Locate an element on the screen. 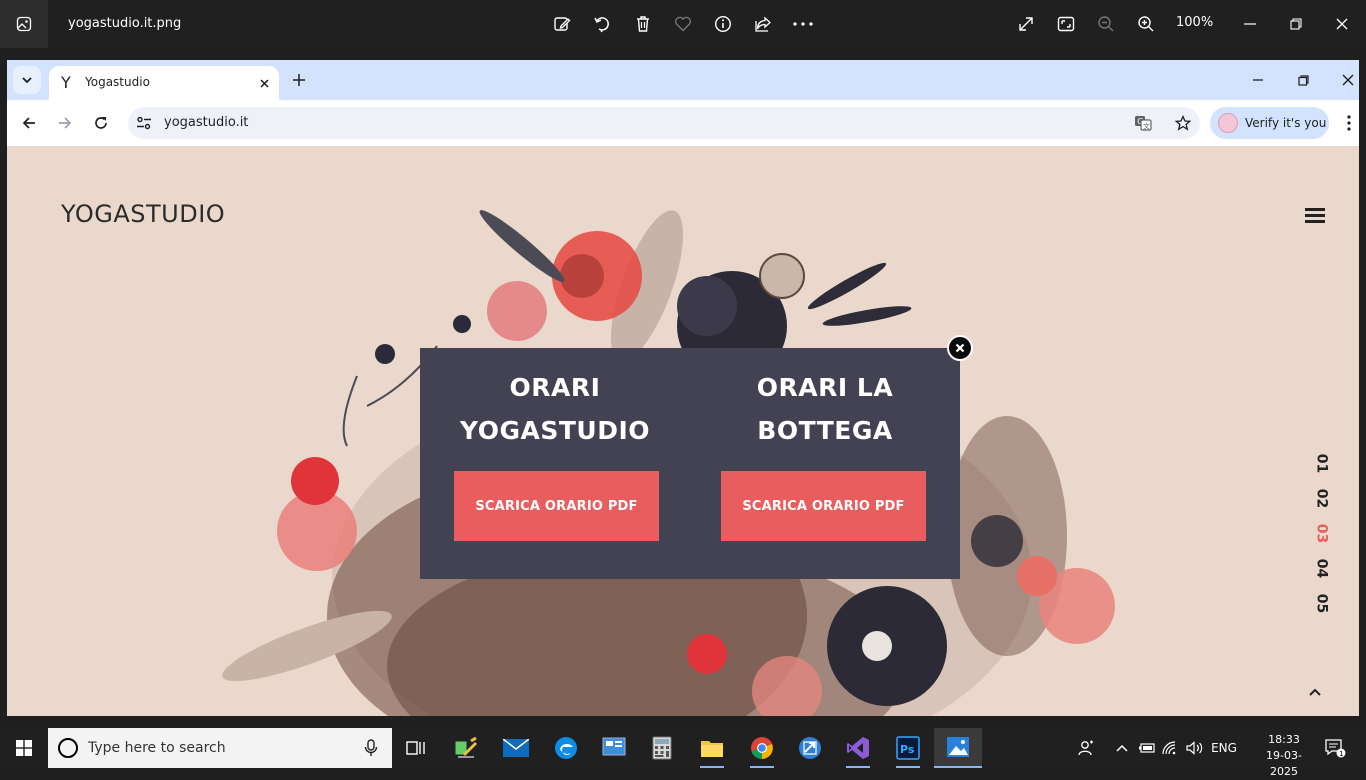  file-explorer-icon is located at coordinates (712, 748).